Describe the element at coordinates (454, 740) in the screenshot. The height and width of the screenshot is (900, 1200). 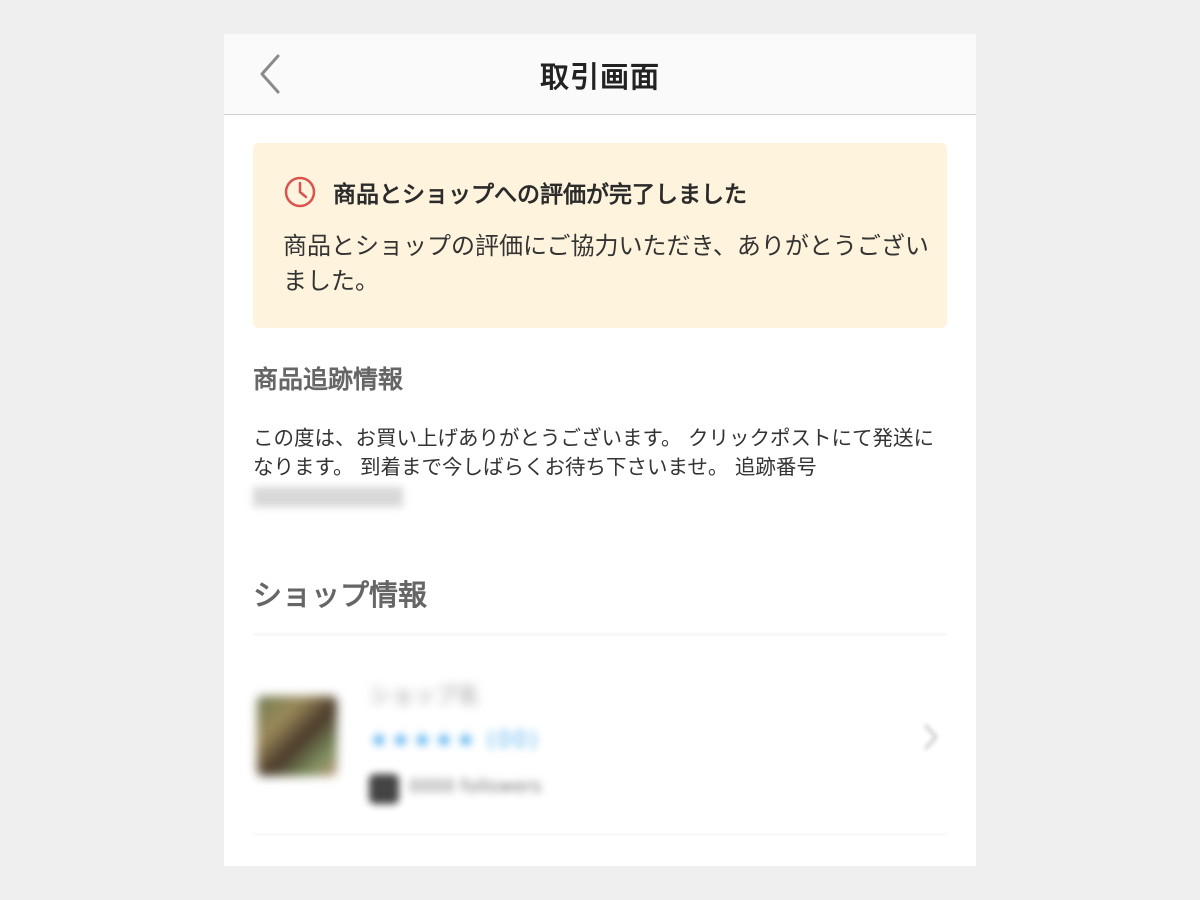
I see `shop-rating: ★★★★★ (00)` at that location.